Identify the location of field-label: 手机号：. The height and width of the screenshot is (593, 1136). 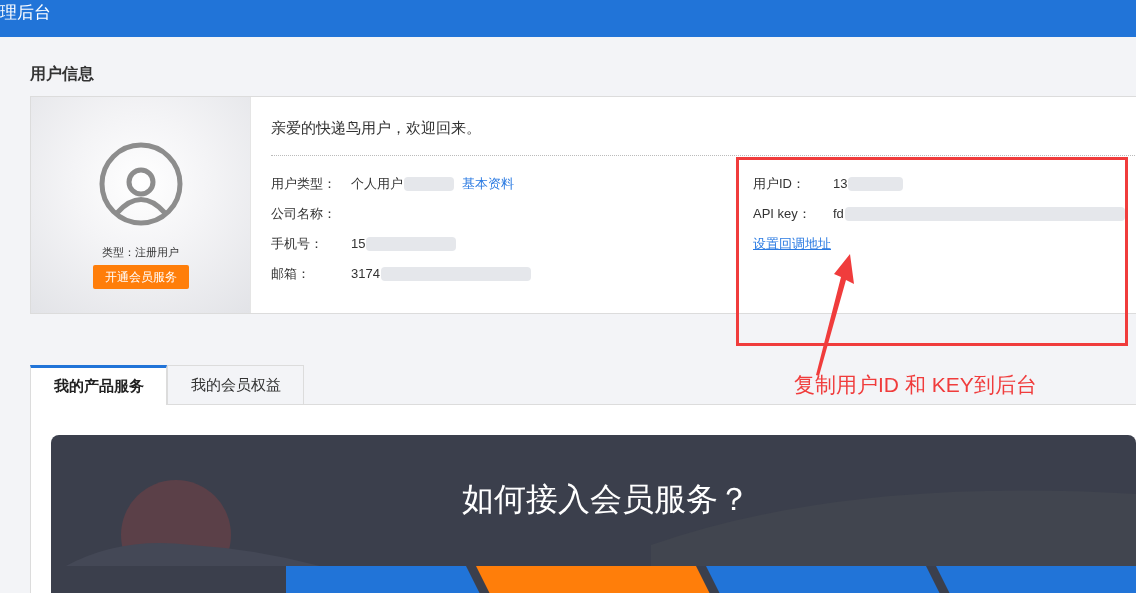
(297, 244).